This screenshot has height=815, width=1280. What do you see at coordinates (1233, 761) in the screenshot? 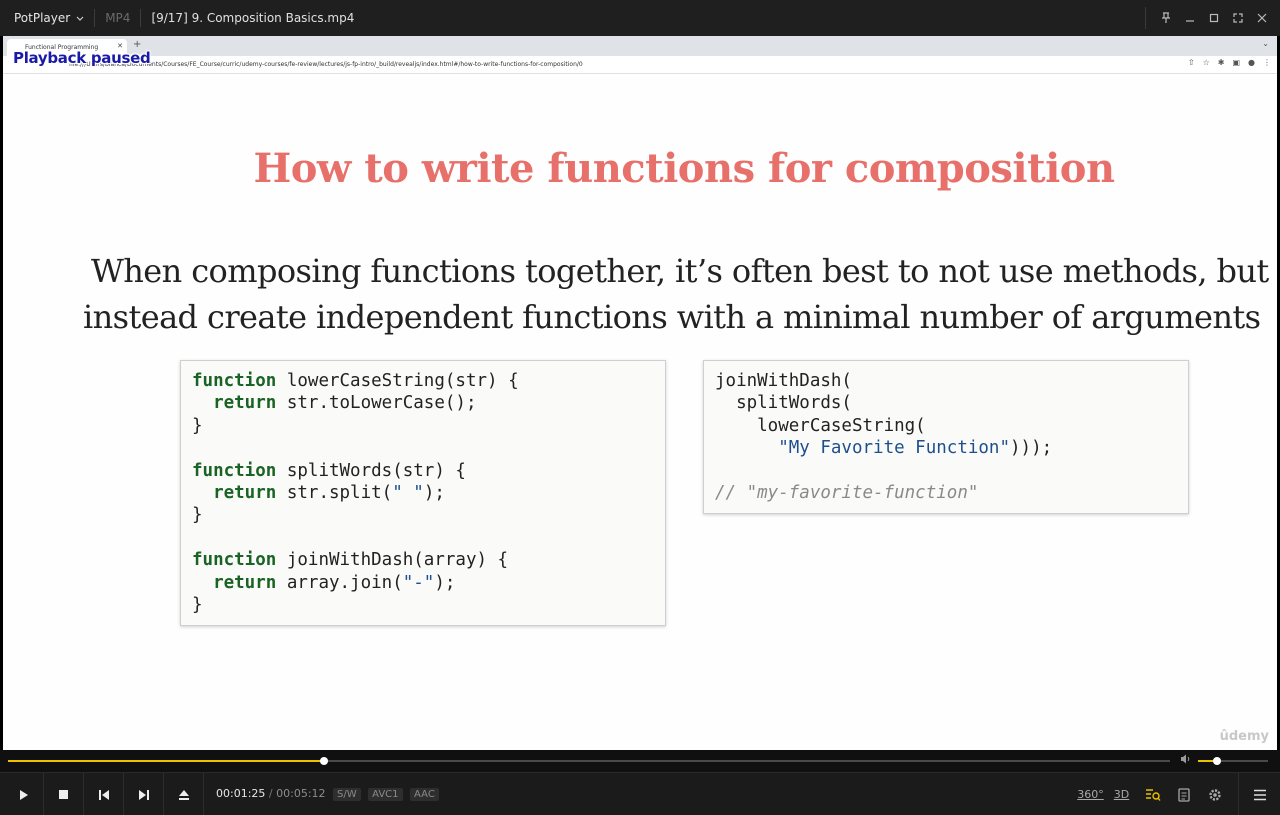
I see `volume-slider` at bounding box center [1233, 761].